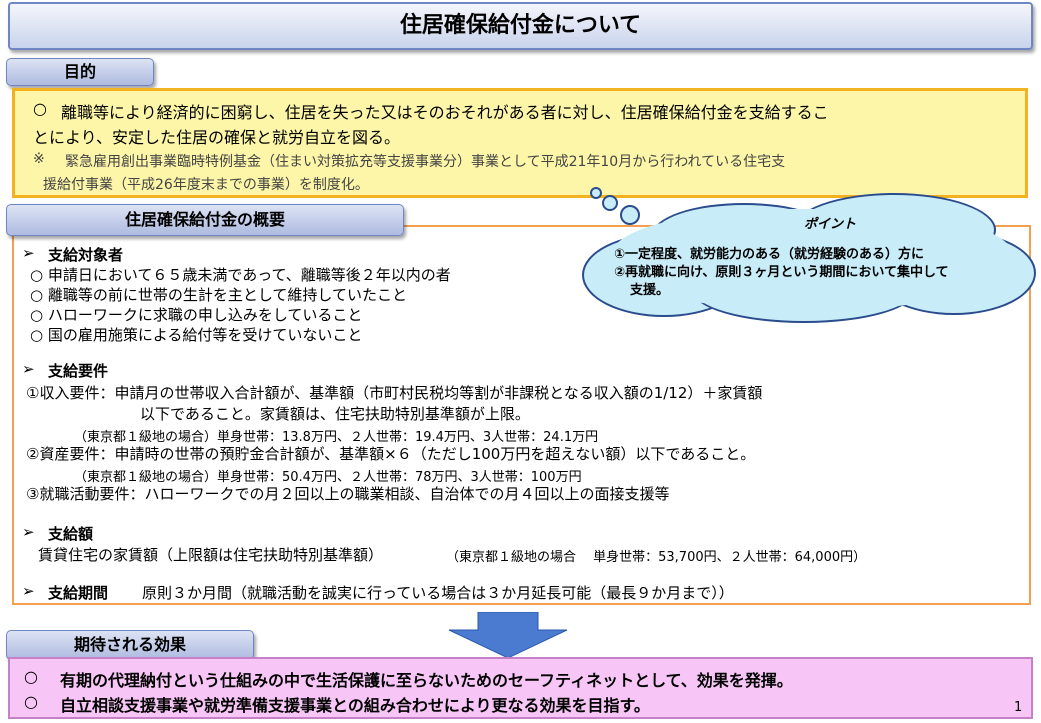 The image size is (1041, 723). What do you see at coordinates (86, 255) in the screenshot?
I see `eligibility-heading: 支給対象者` at bounding box center [86, 255].